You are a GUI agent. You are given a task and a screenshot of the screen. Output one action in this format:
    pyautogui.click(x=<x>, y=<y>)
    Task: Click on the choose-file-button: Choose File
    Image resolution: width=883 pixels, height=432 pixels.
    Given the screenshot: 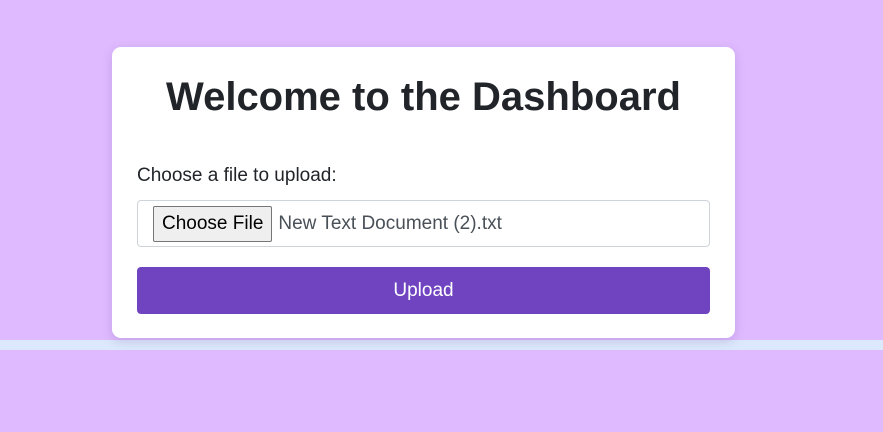 What is the action you would take?
    pyautogui.click(x=213, y=223)
    